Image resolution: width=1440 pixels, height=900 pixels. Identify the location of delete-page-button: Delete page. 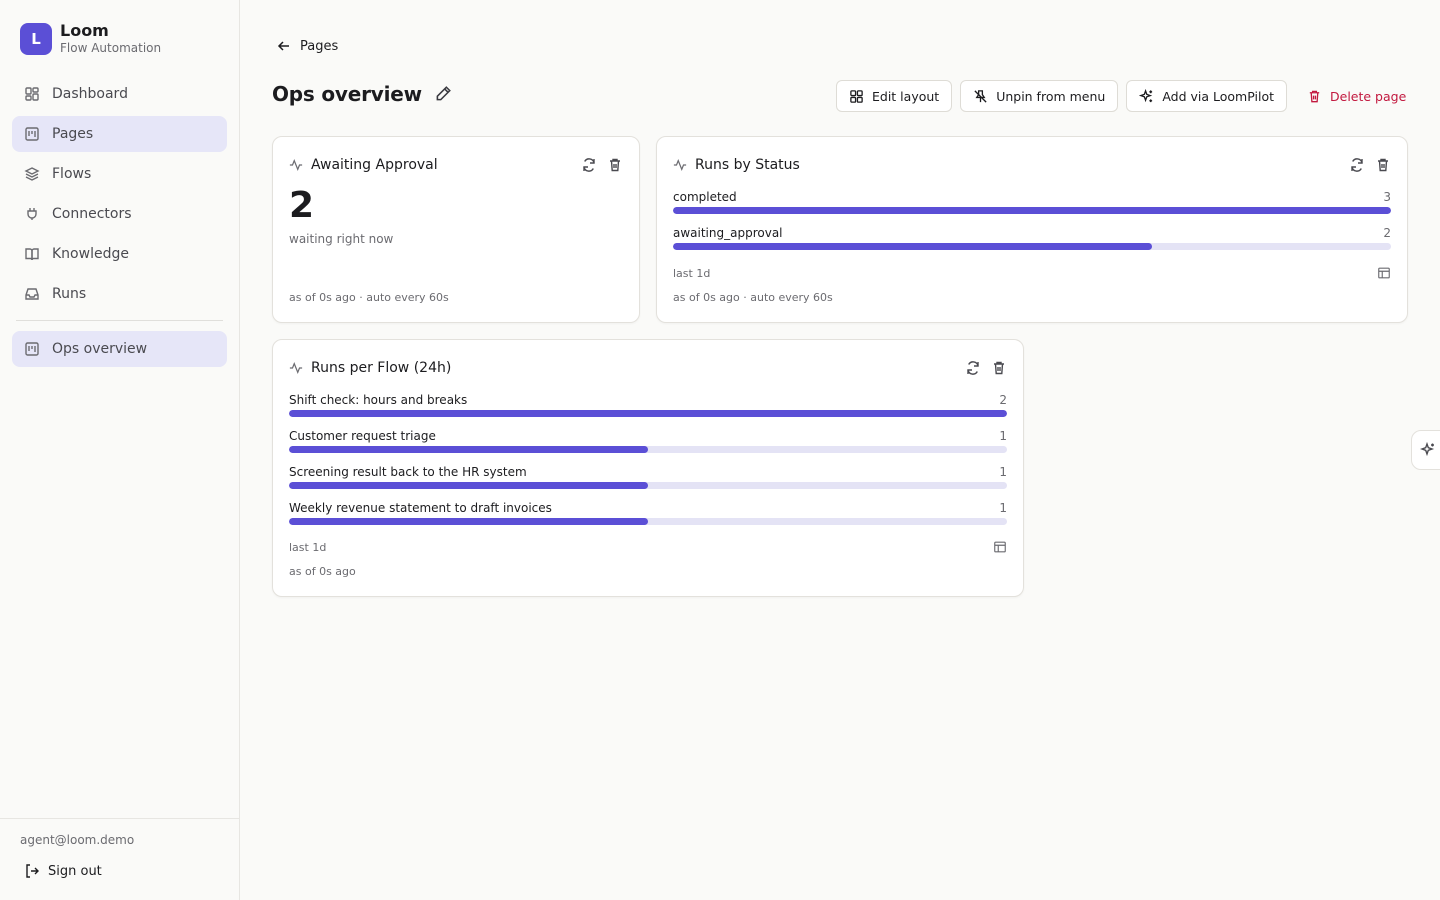
(1356, 96).